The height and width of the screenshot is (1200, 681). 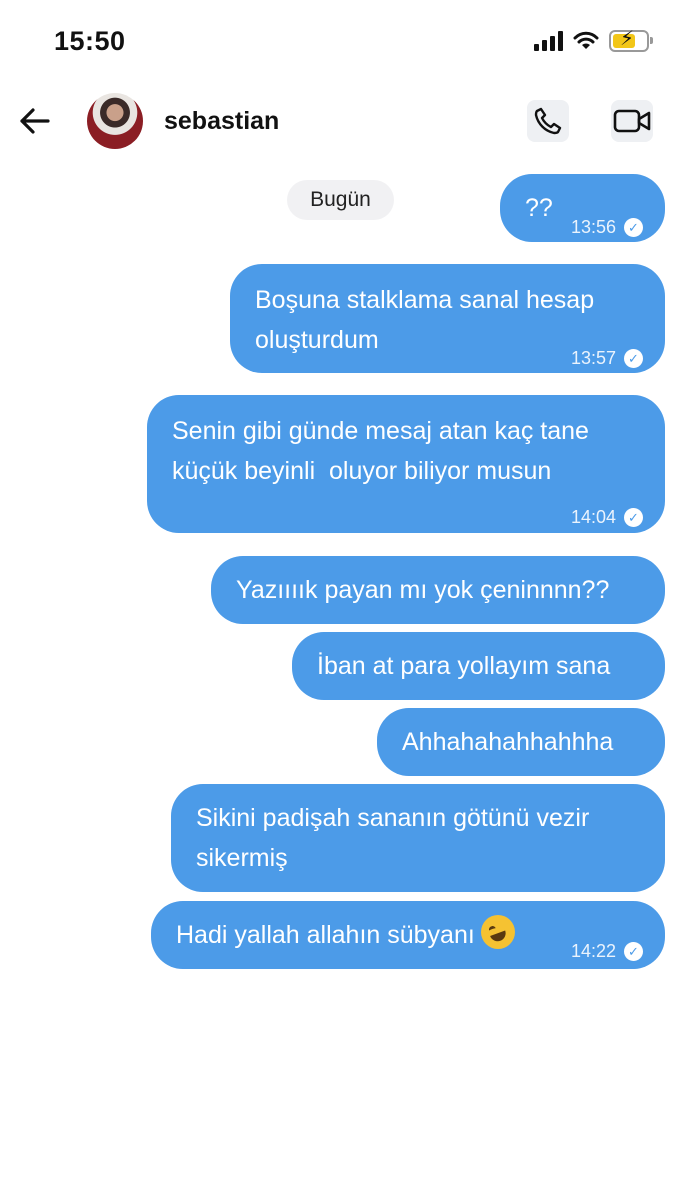 What do you see at coordinates (497, 932) in the screenshot?
I see `rolling-on-floor-laughing-icon` at bounding box center [497, 932].